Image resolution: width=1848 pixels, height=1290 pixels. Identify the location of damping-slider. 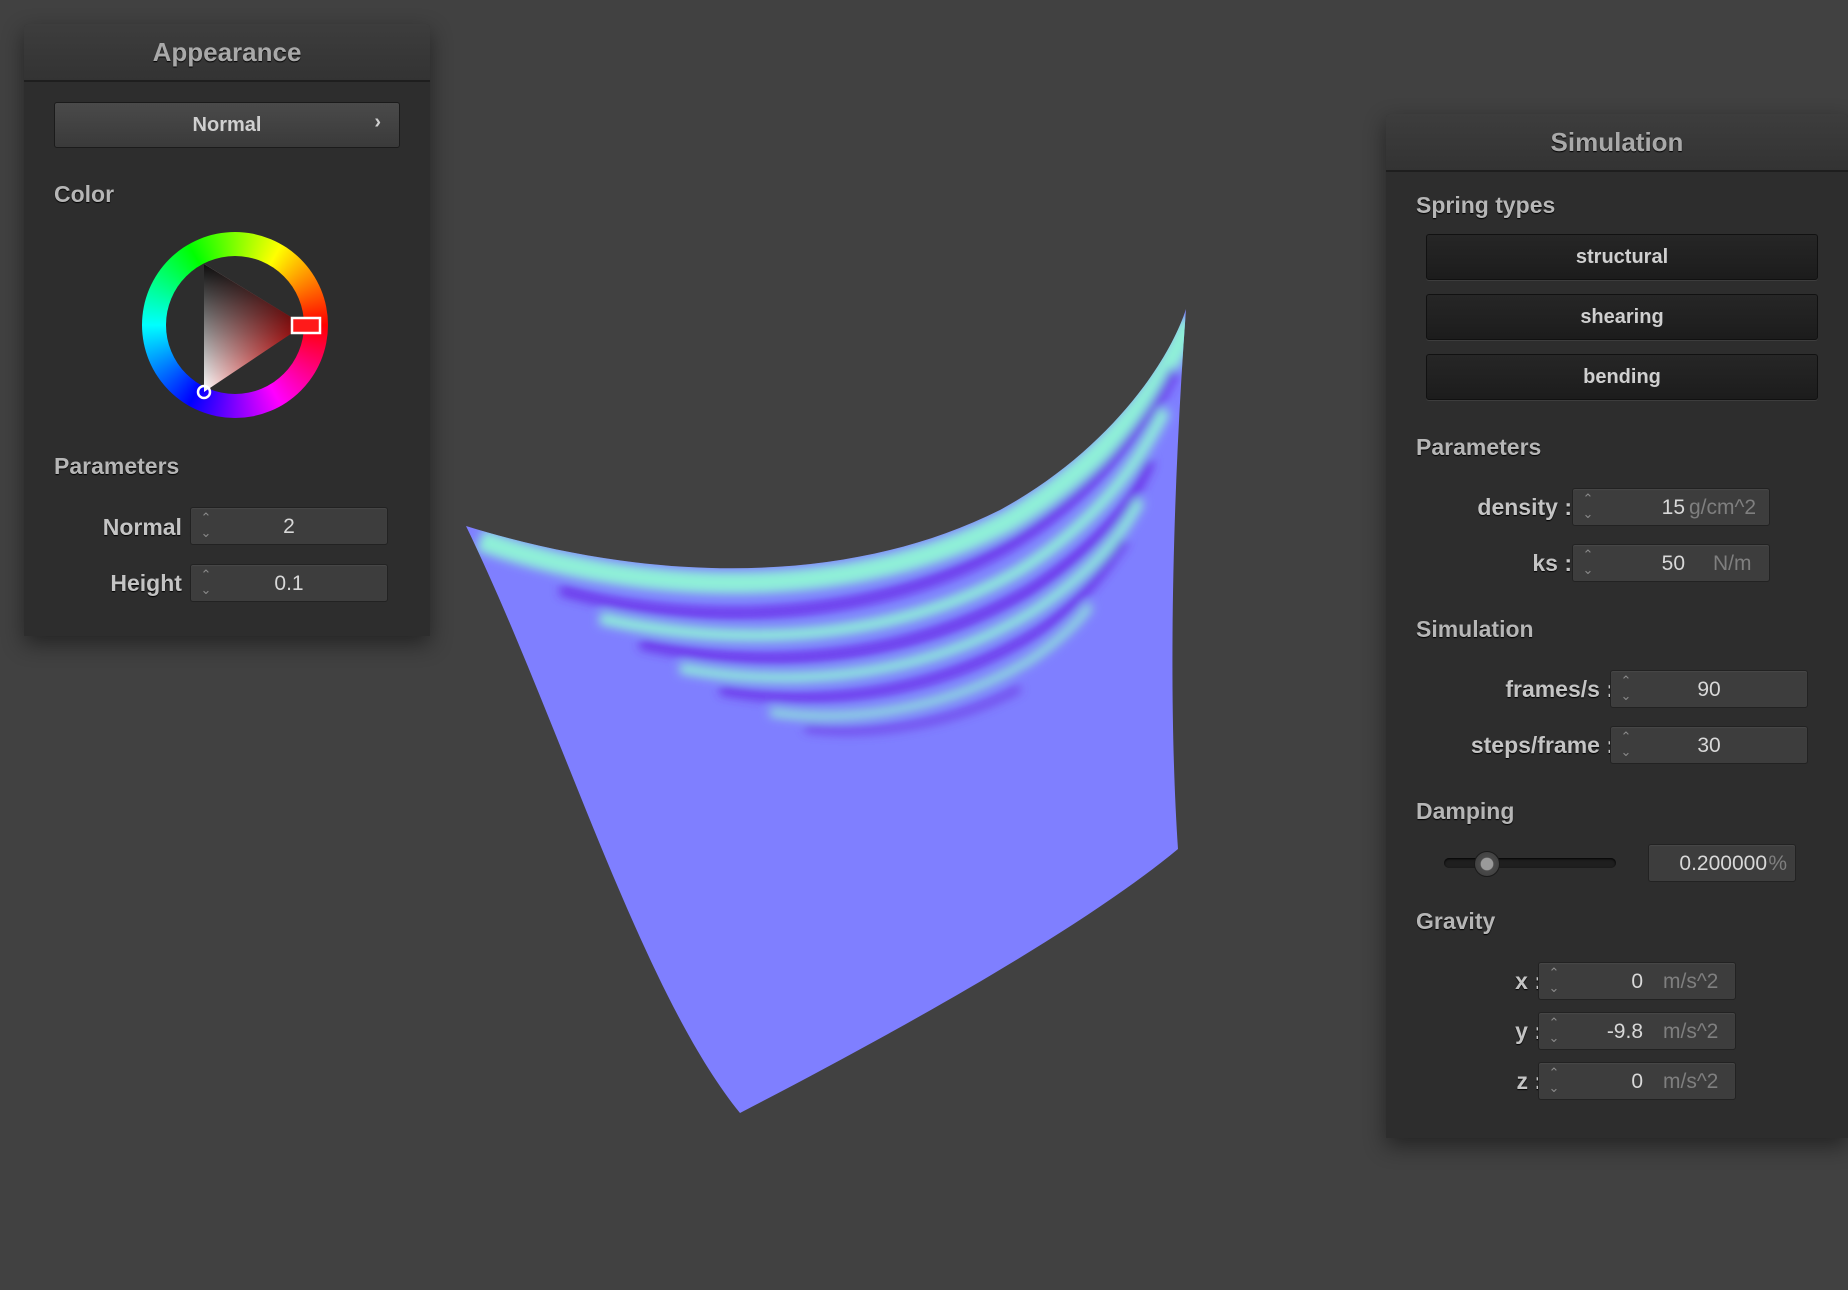
(1530, 863).